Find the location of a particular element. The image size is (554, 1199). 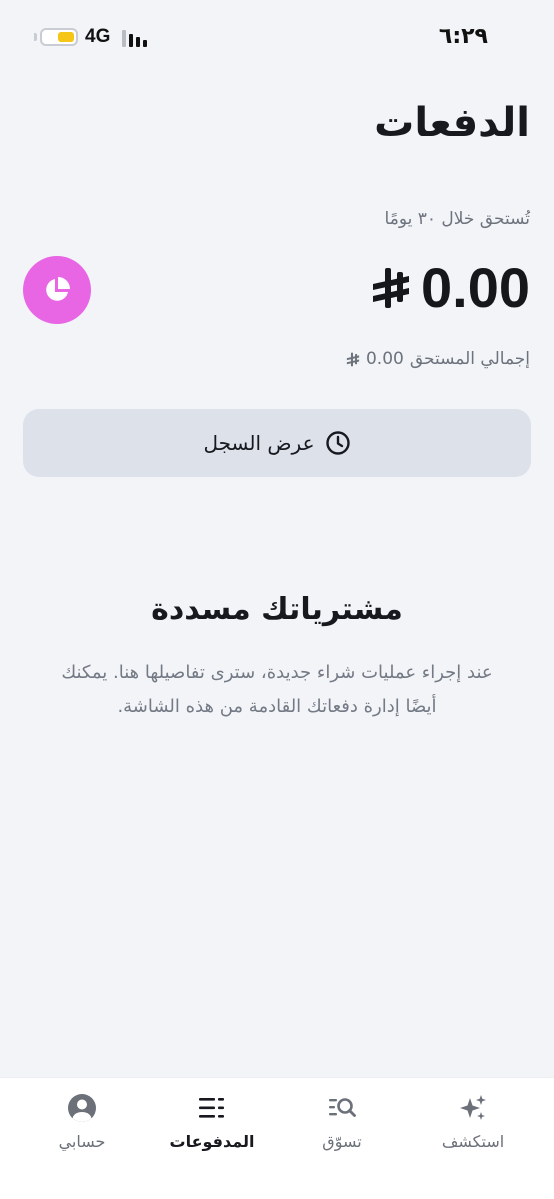

sparkles-icon is located at coordinates (473, 1107).